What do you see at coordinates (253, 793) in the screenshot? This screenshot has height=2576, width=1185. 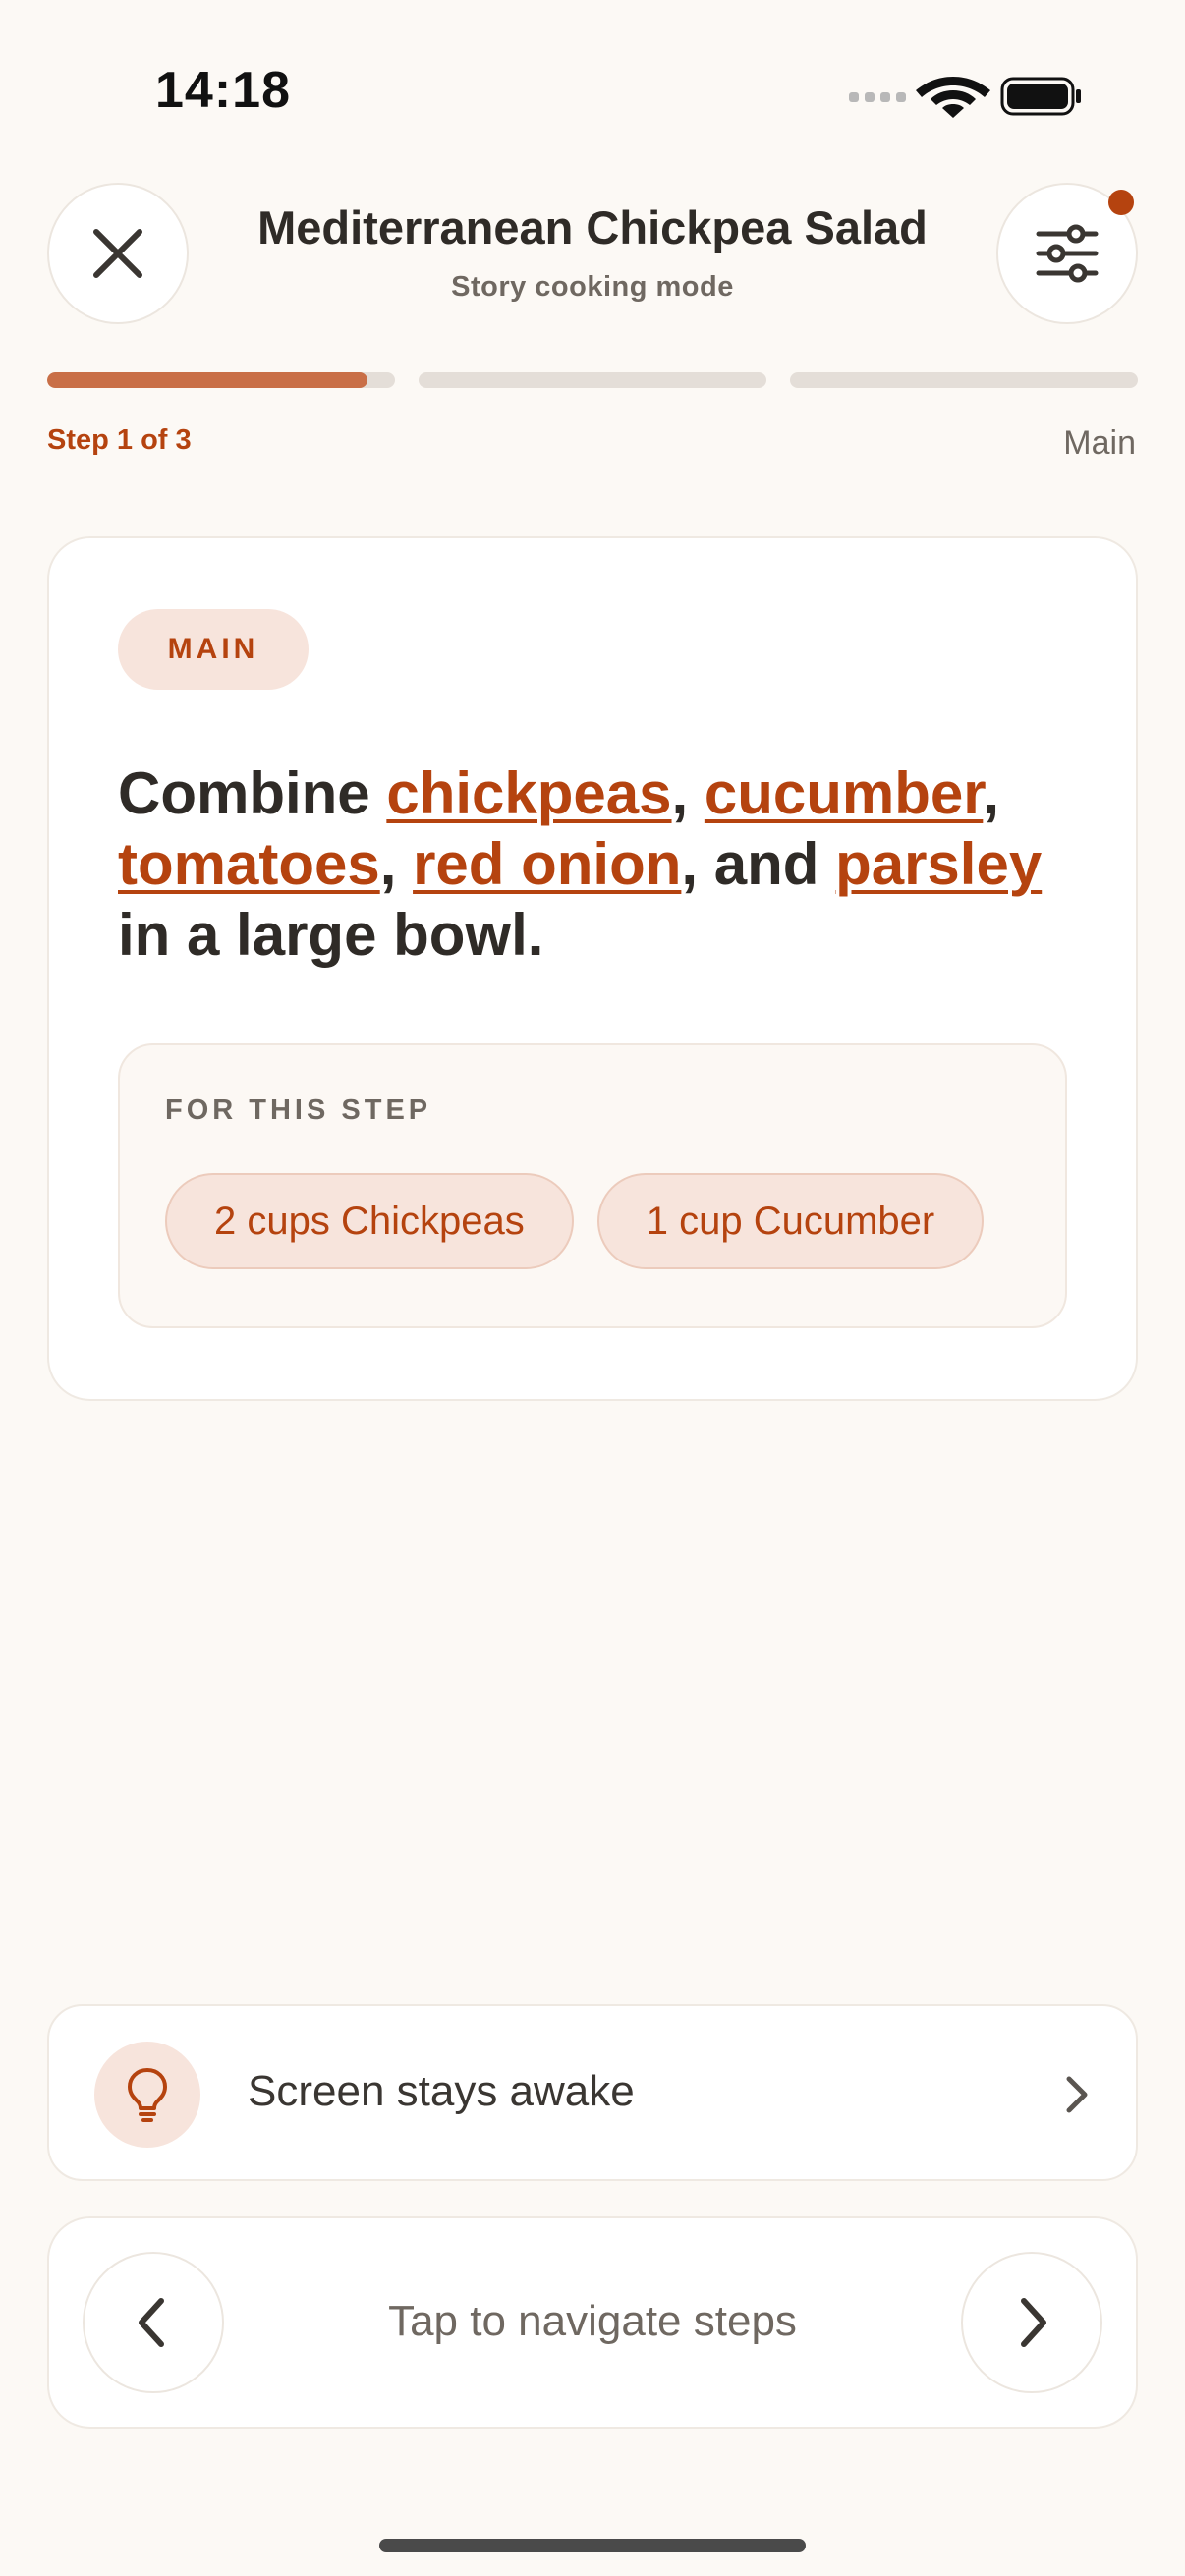 I see `instruction-text: Combine` at bounding box center [253, 793].